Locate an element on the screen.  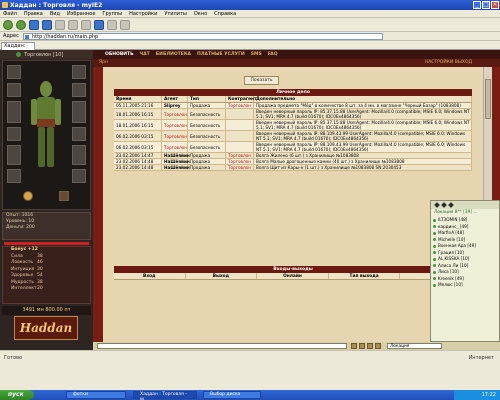
home-icon is located at coordinates (60, 24).